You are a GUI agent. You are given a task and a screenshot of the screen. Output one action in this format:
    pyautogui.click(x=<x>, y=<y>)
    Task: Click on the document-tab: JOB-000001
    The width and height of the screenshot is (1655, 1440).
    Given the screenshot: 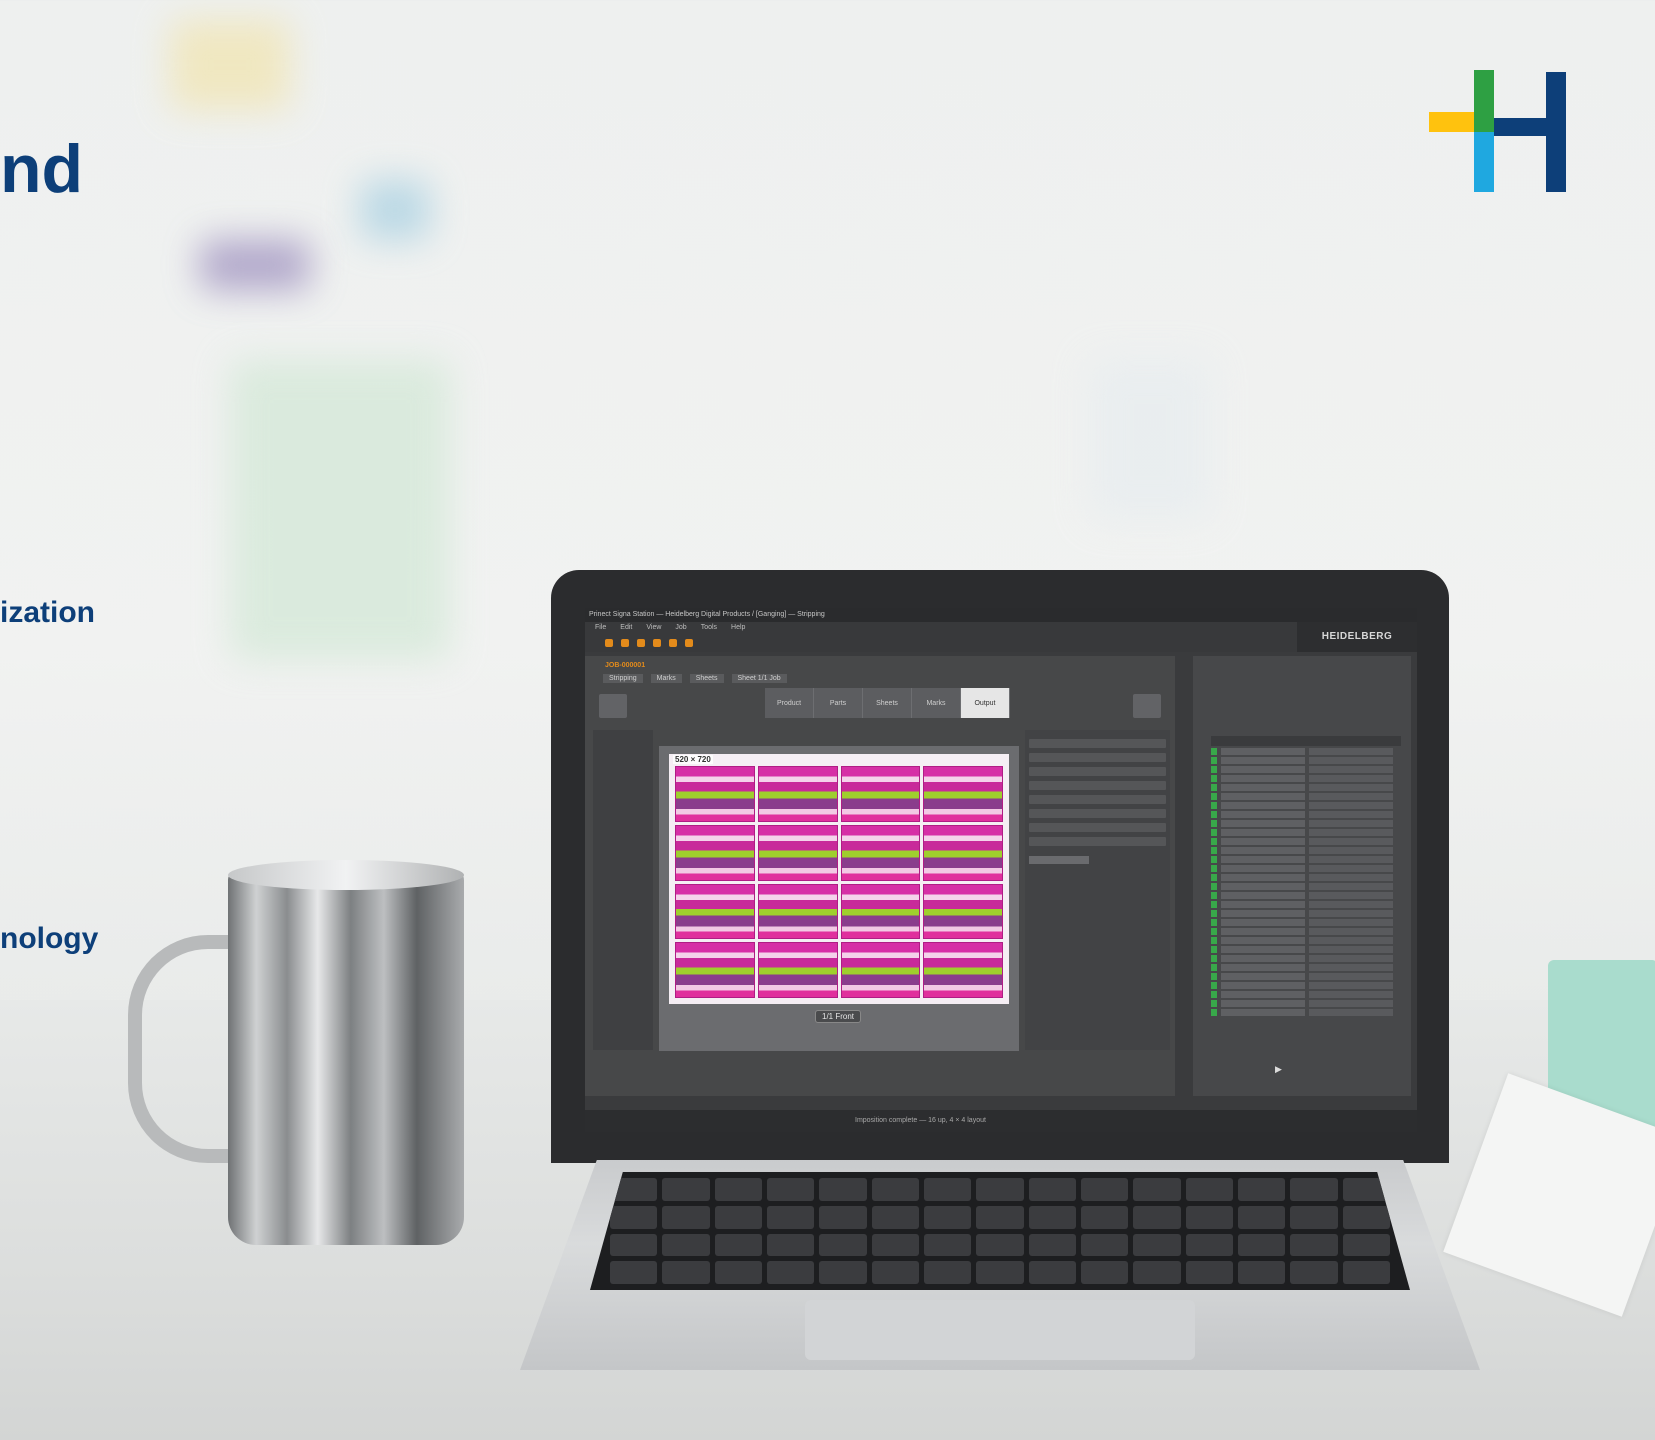 What is the action you would take?
    pyautogui.click(x=625, y=665)
    